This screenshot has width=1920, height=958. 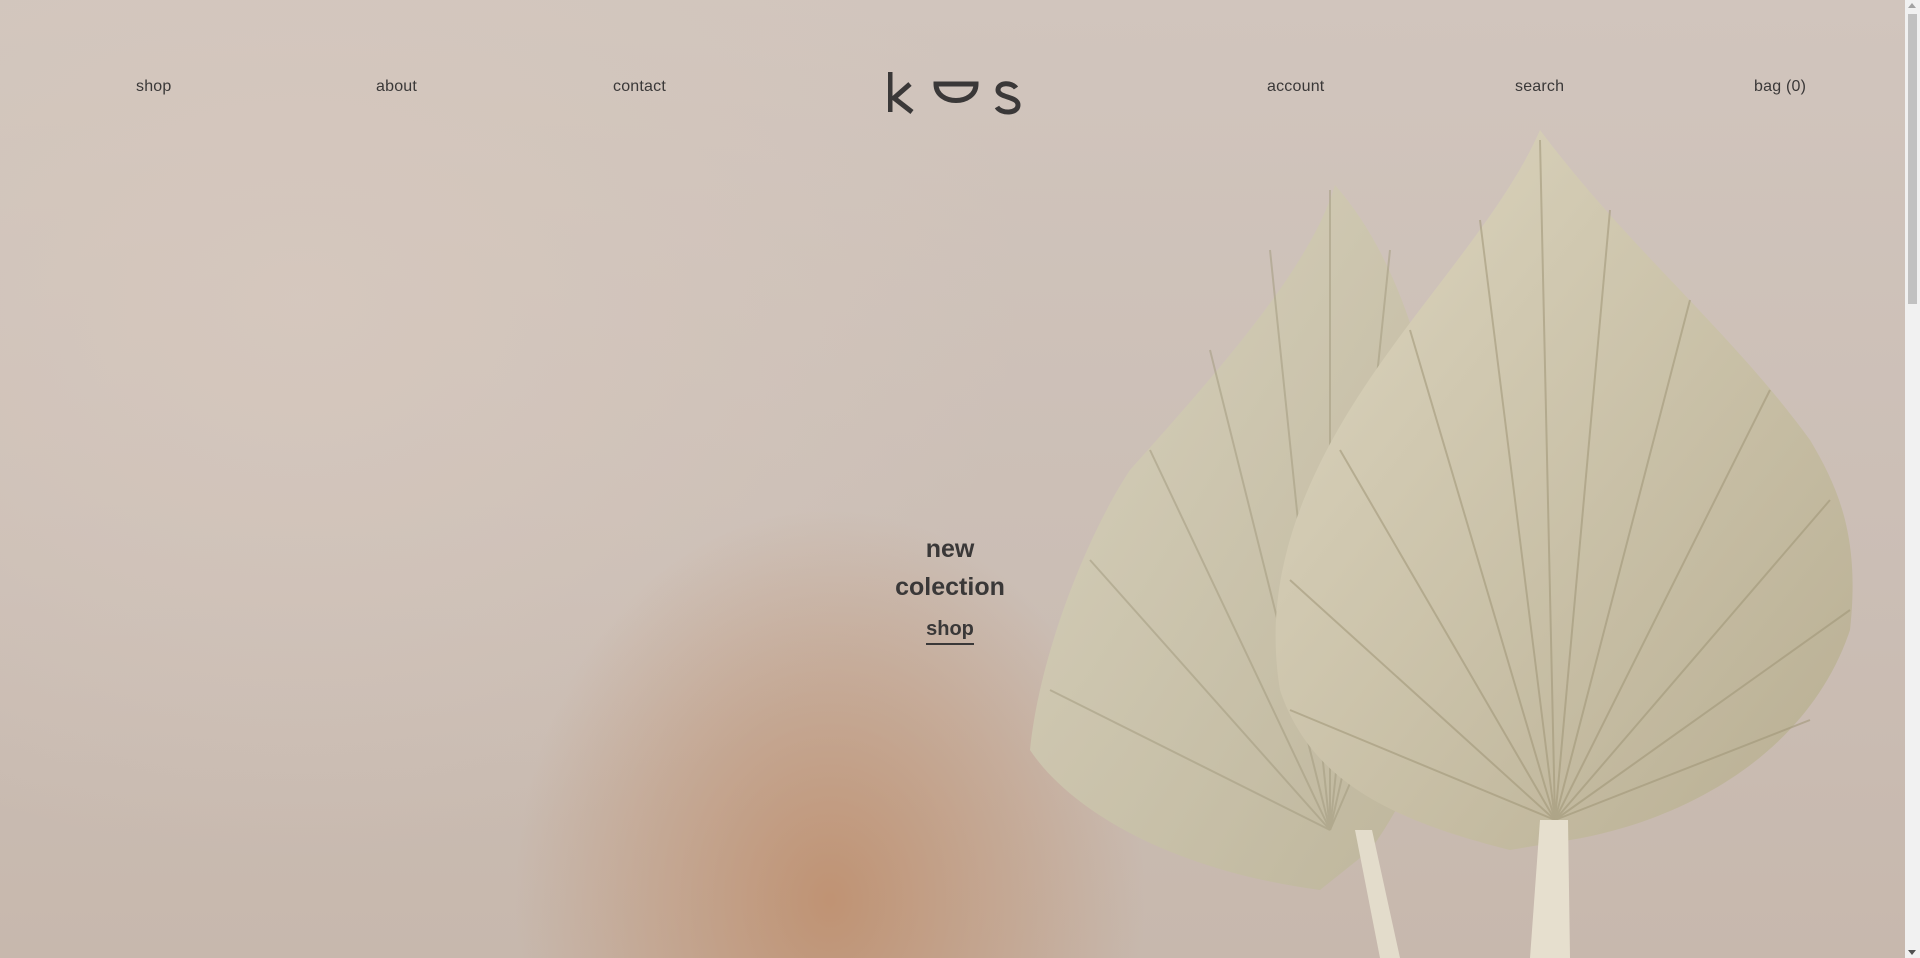 I want to click on scrollbar-thumb, so click(x=1912, y=159).